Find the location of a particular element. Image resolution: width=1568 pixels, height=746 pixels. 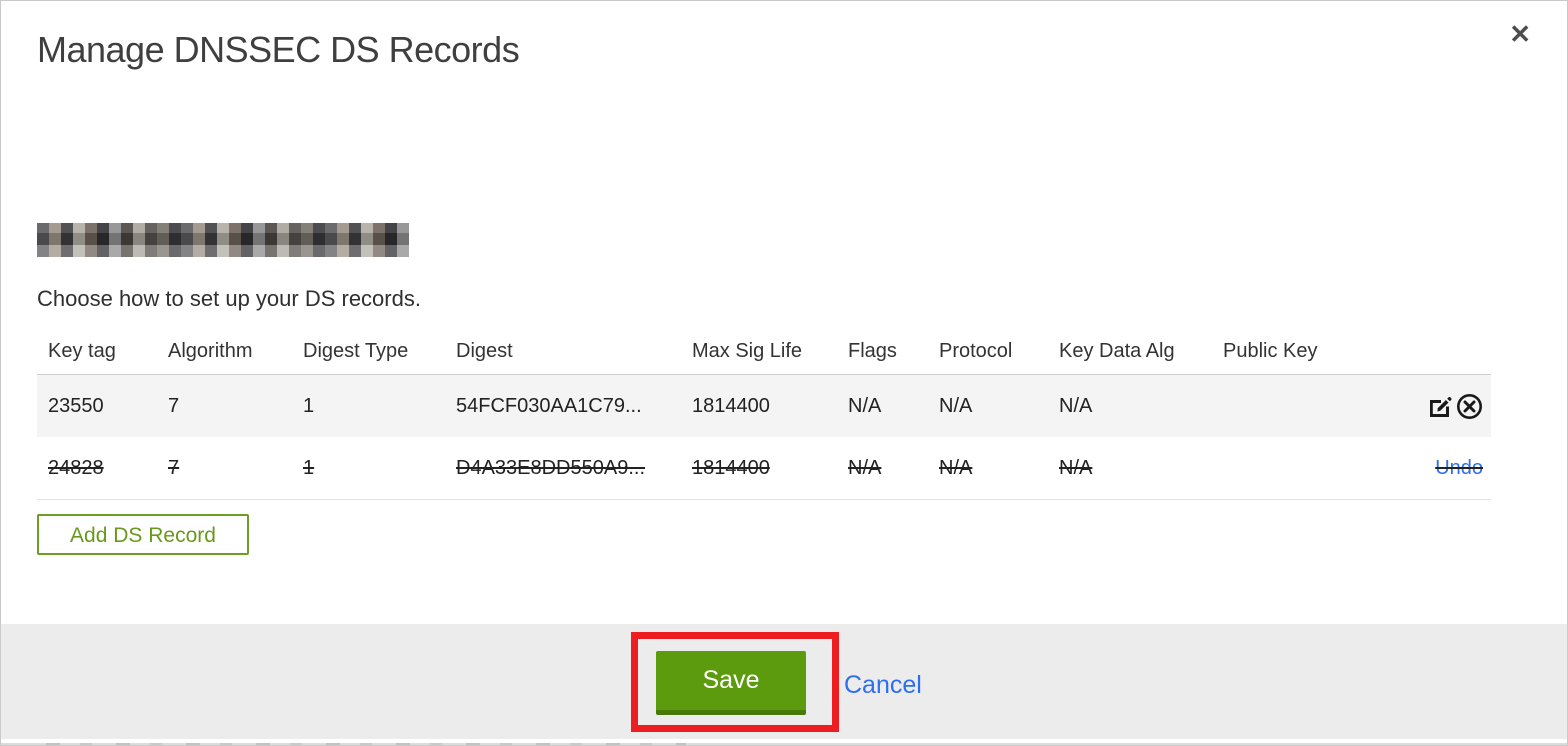

row-actions: Undo is located at coordinates (1441, 468).